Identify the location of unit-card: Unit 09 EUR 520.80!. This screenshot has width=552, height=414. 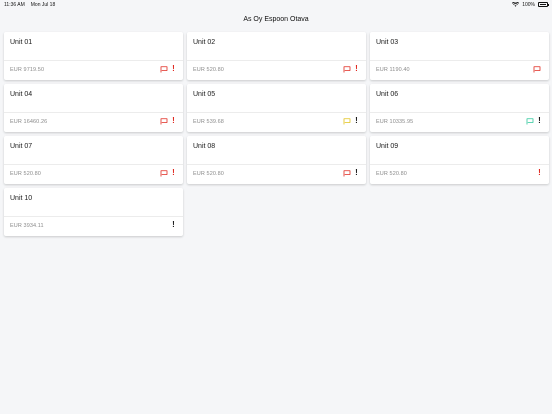
(459, 160).